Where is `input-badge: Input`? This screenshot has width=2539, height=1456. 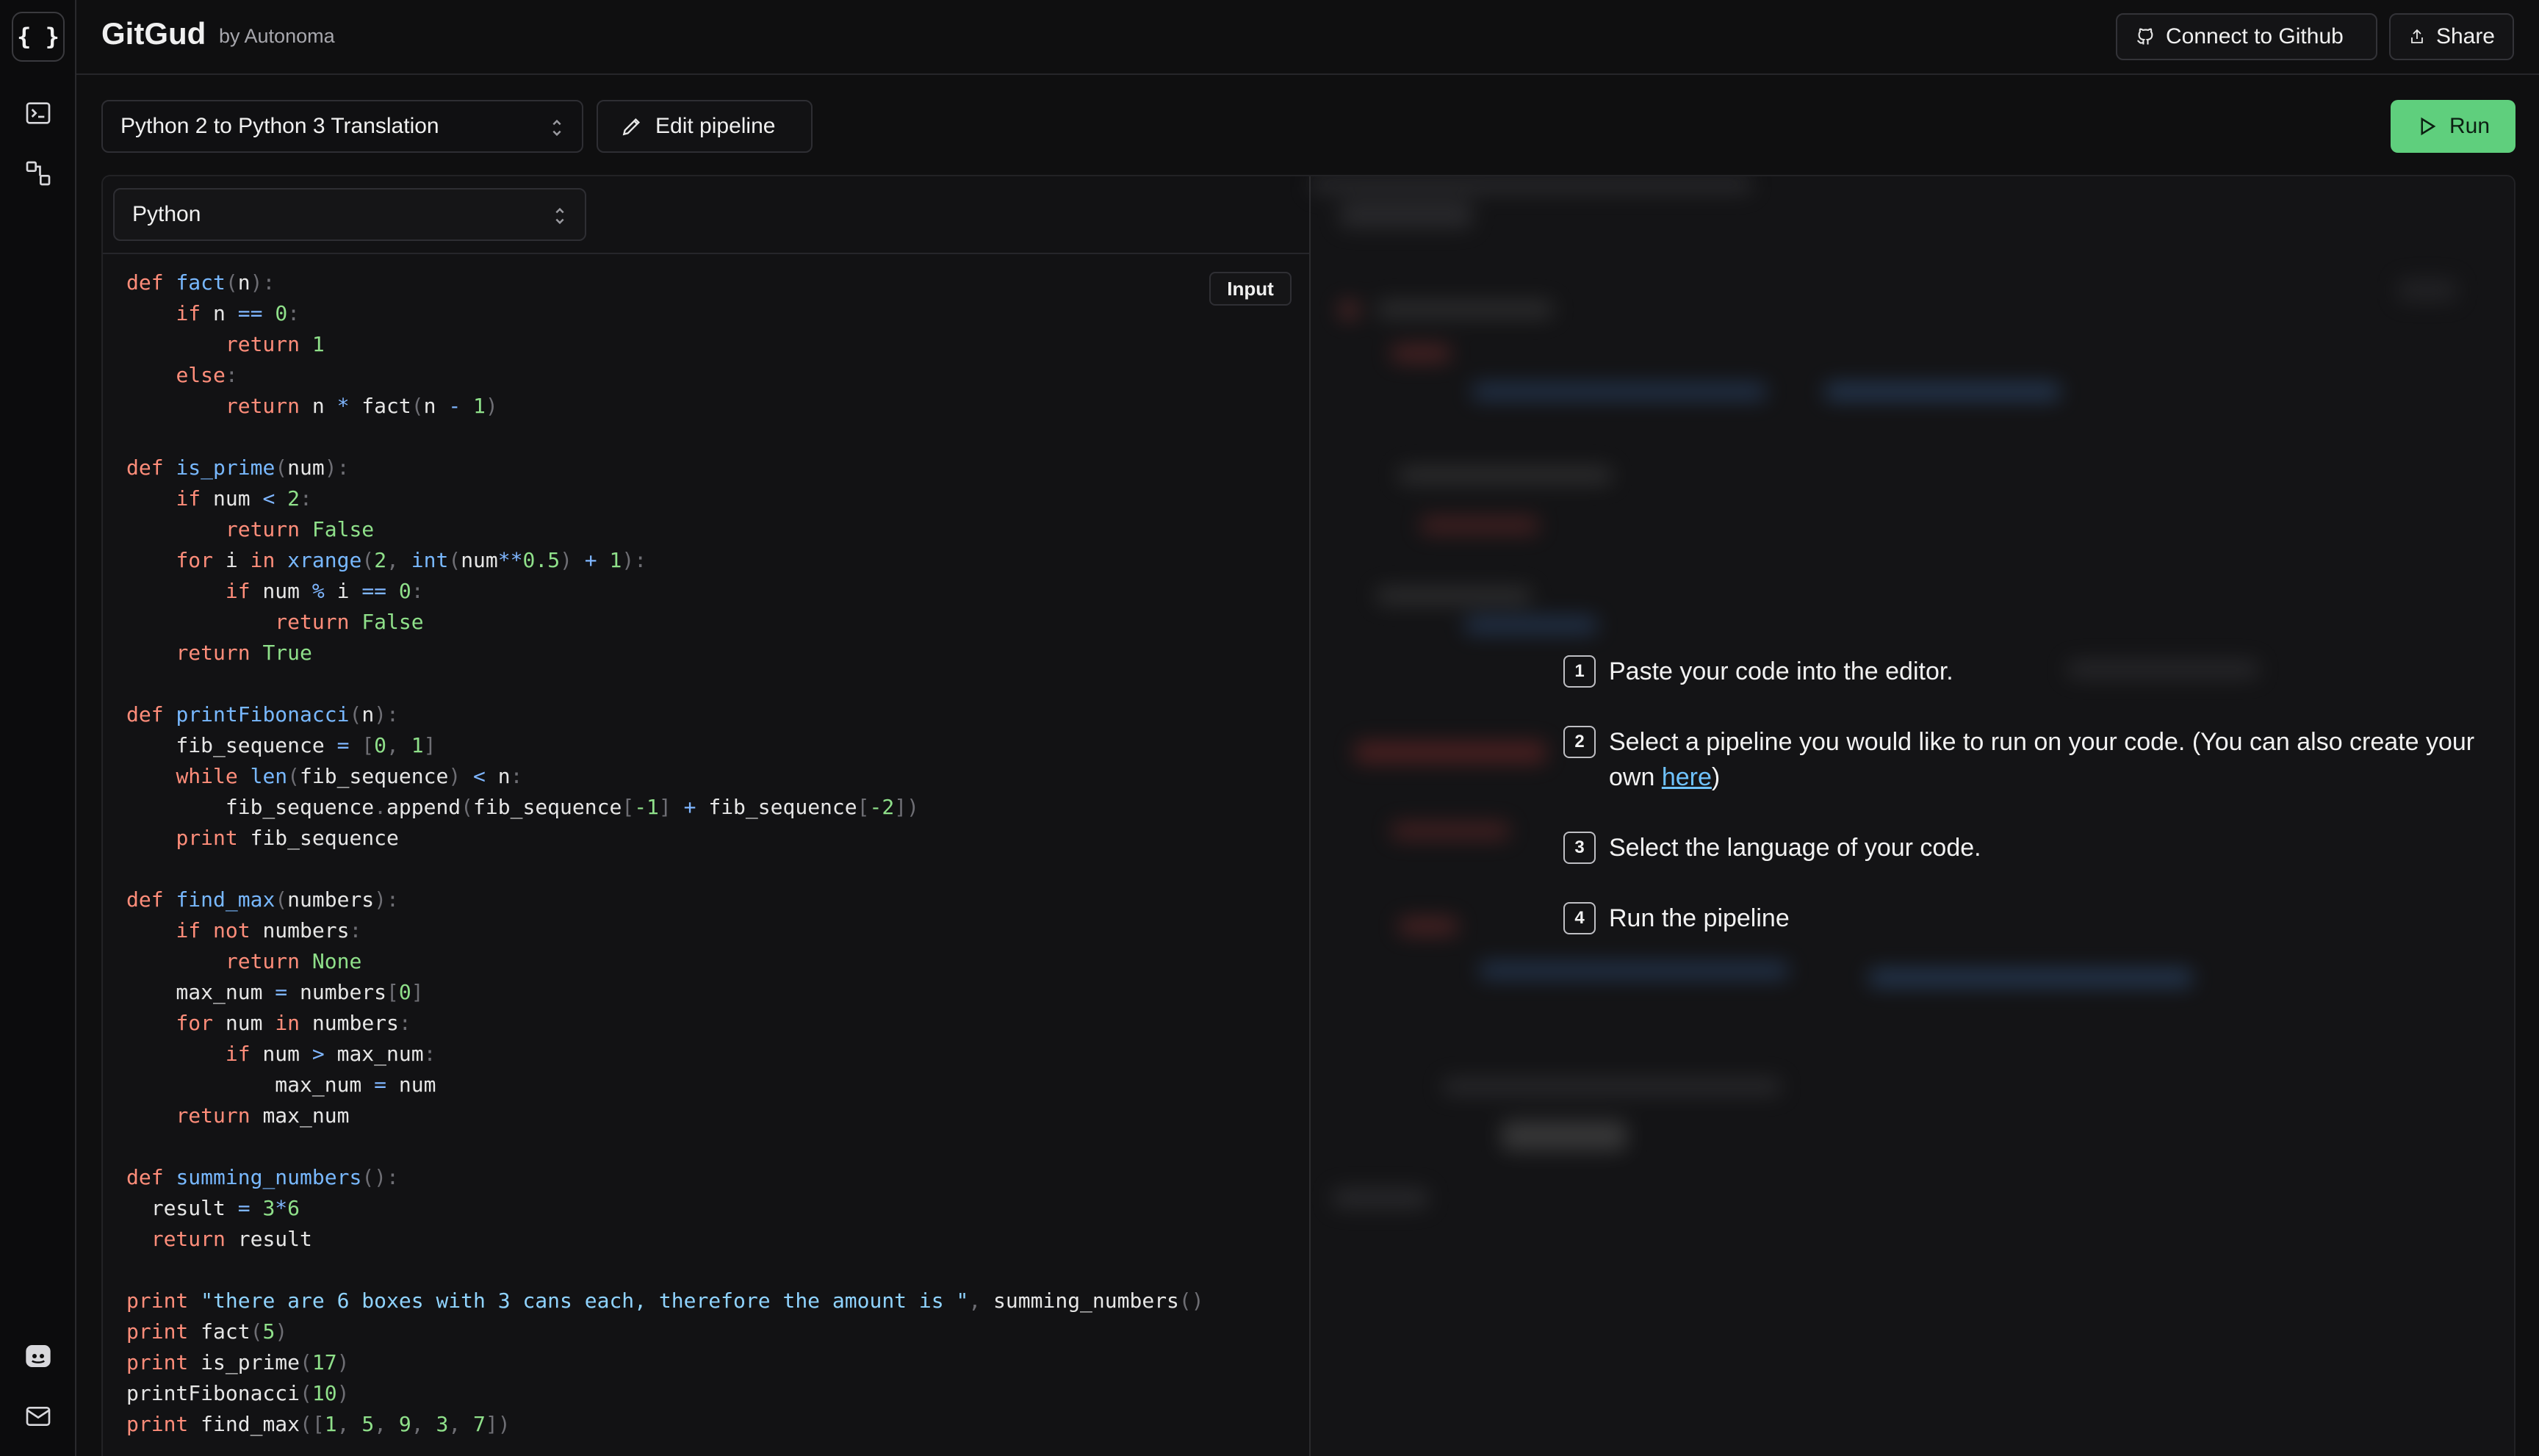
input-badge: Input is located at coordinates (1250, 289).